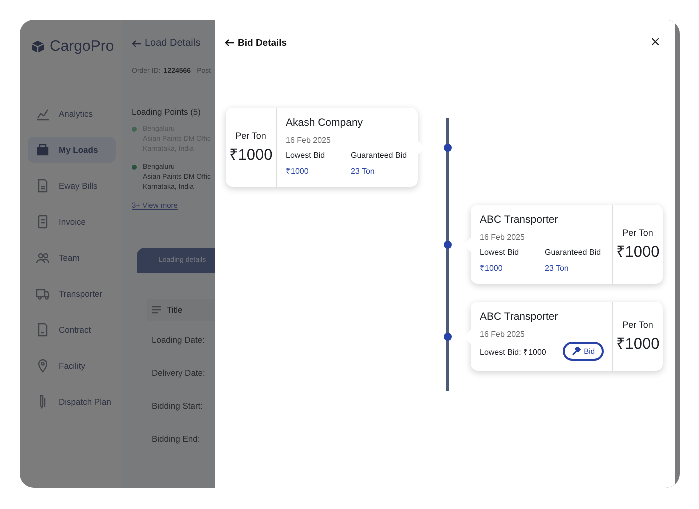 This screenshot has width=699, height=509. I want to click on field-label: Bidding End:, so click(177, 440).